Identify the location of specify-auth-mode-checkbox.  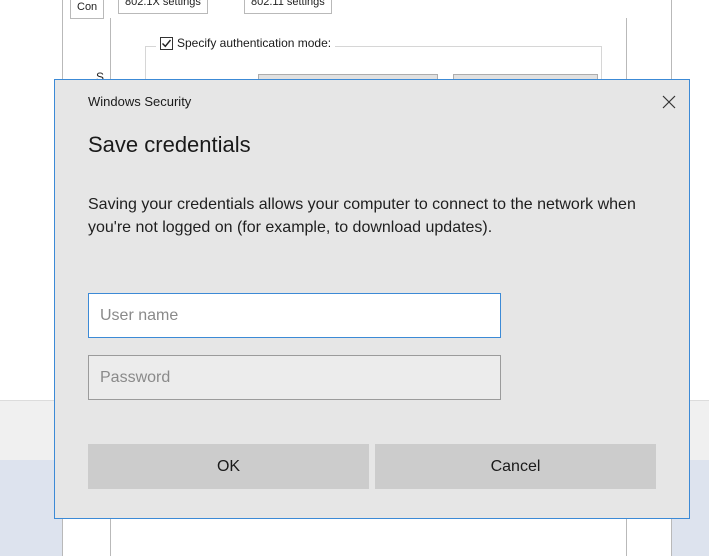
(166, 43).